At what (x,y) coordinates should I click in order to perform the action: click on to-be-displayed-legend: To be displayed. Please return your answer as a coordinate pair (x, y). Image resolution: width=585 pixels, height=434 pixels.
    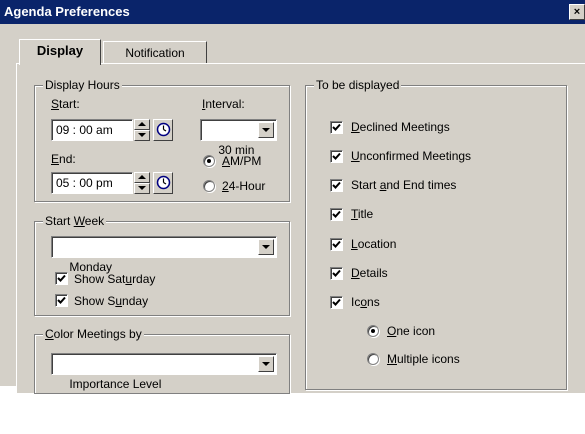
    Looking at the image, I should click on (358, 85).